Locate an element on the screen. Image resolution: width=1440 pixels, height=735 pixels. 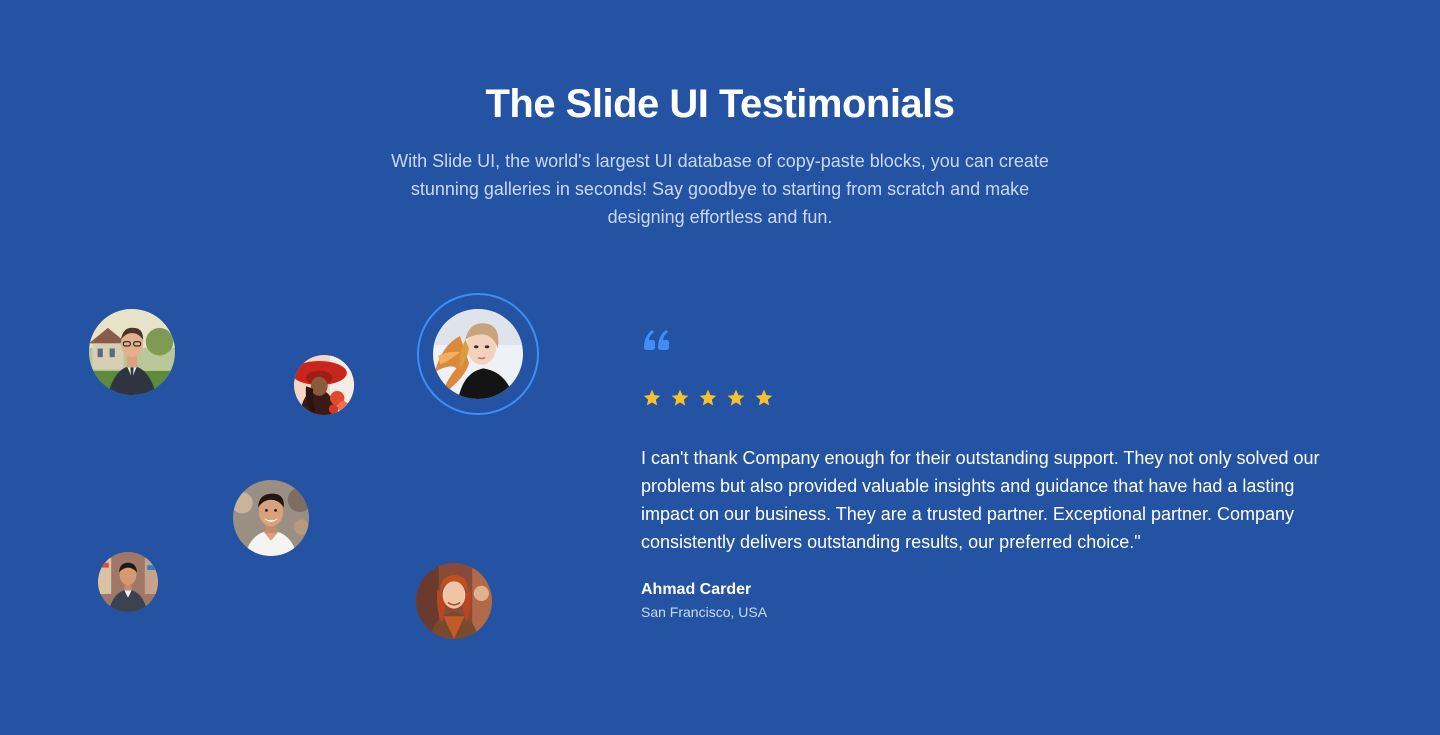
avatar-woman-red-hair is located at coordinates (454, 601).